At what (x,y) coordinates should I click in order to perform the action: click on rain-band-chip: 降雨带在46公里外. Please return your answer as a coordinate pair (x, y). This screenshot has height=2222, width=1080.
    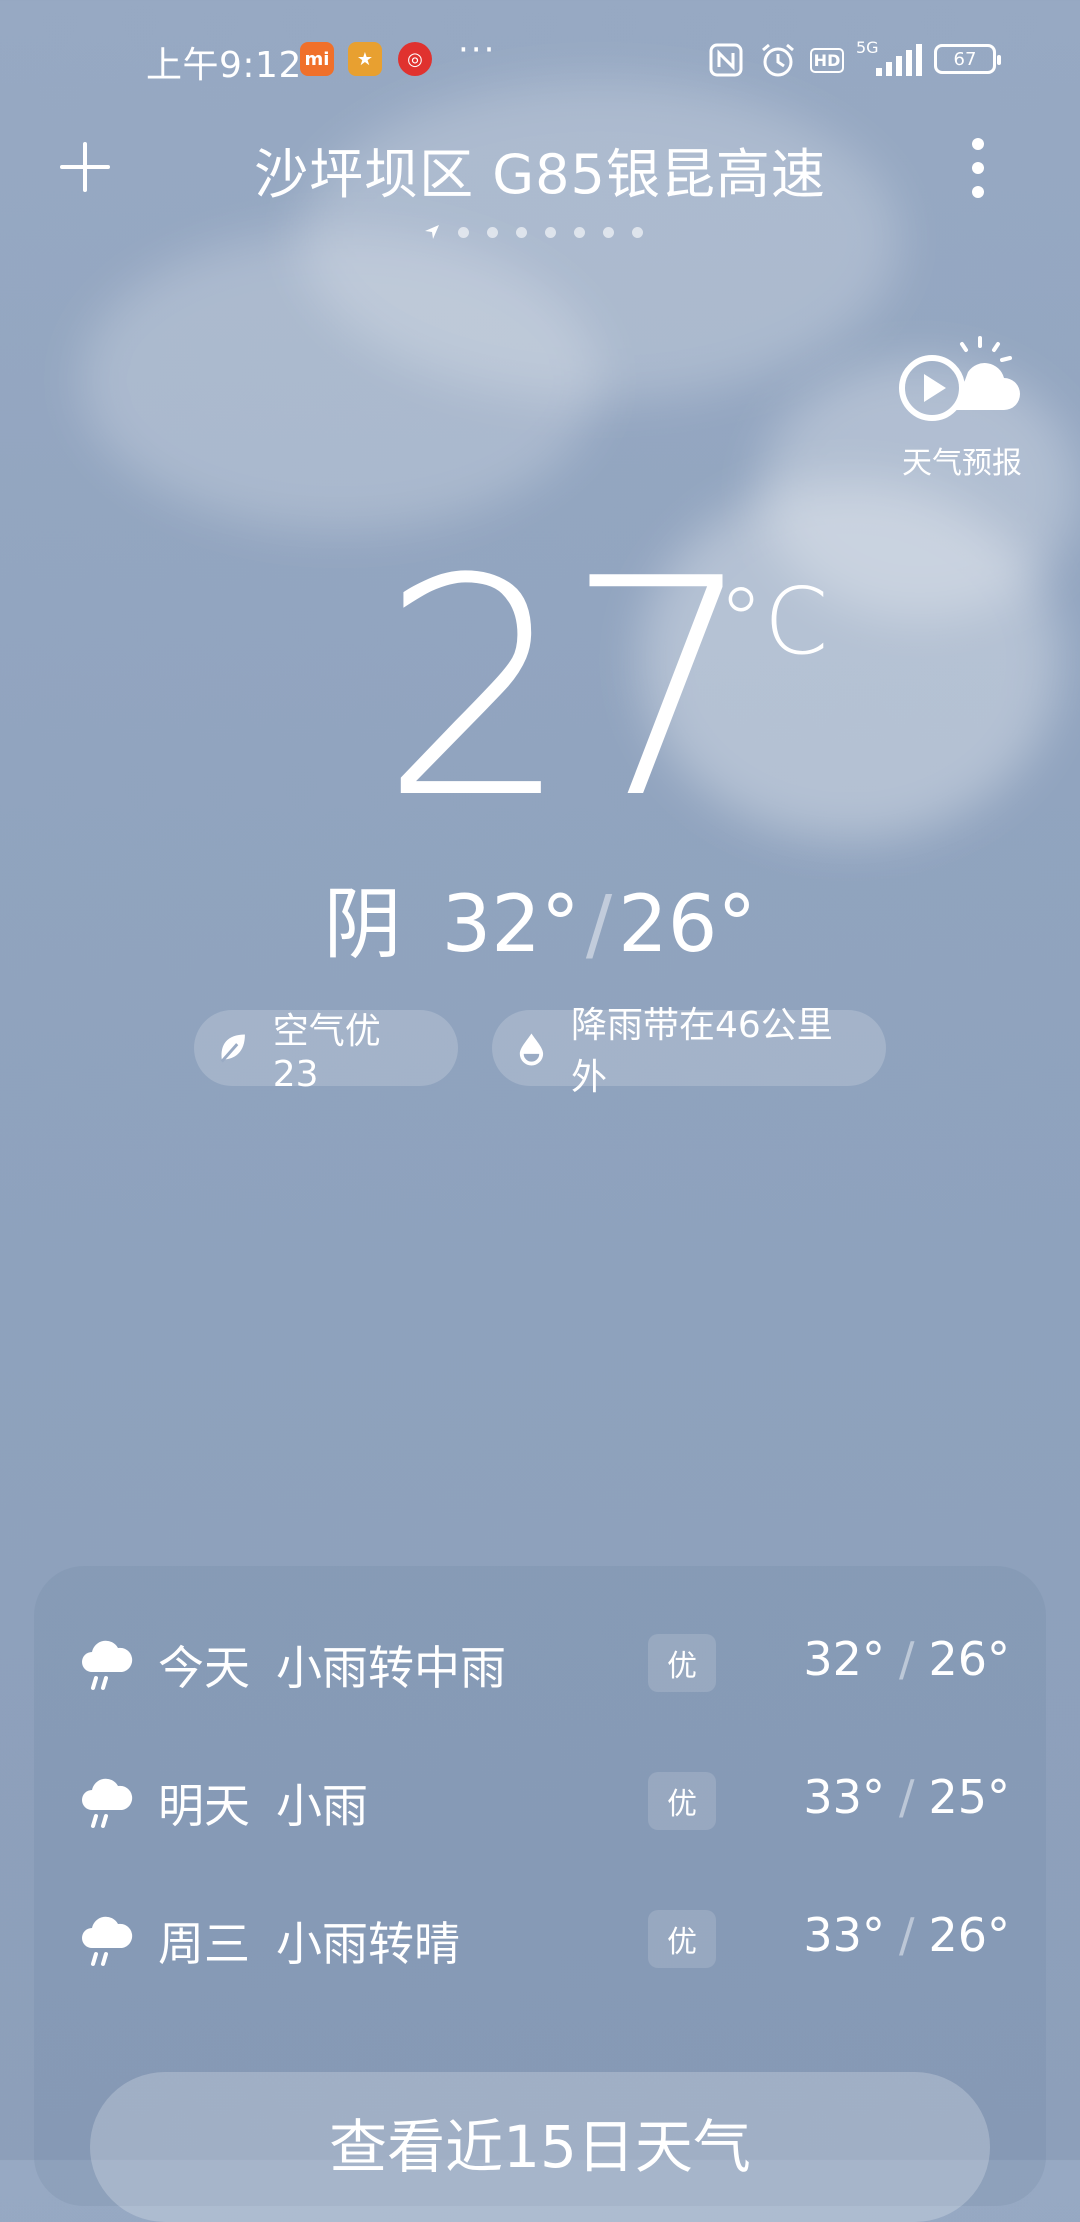
    Looking at the image, I should click on (689, 1051).